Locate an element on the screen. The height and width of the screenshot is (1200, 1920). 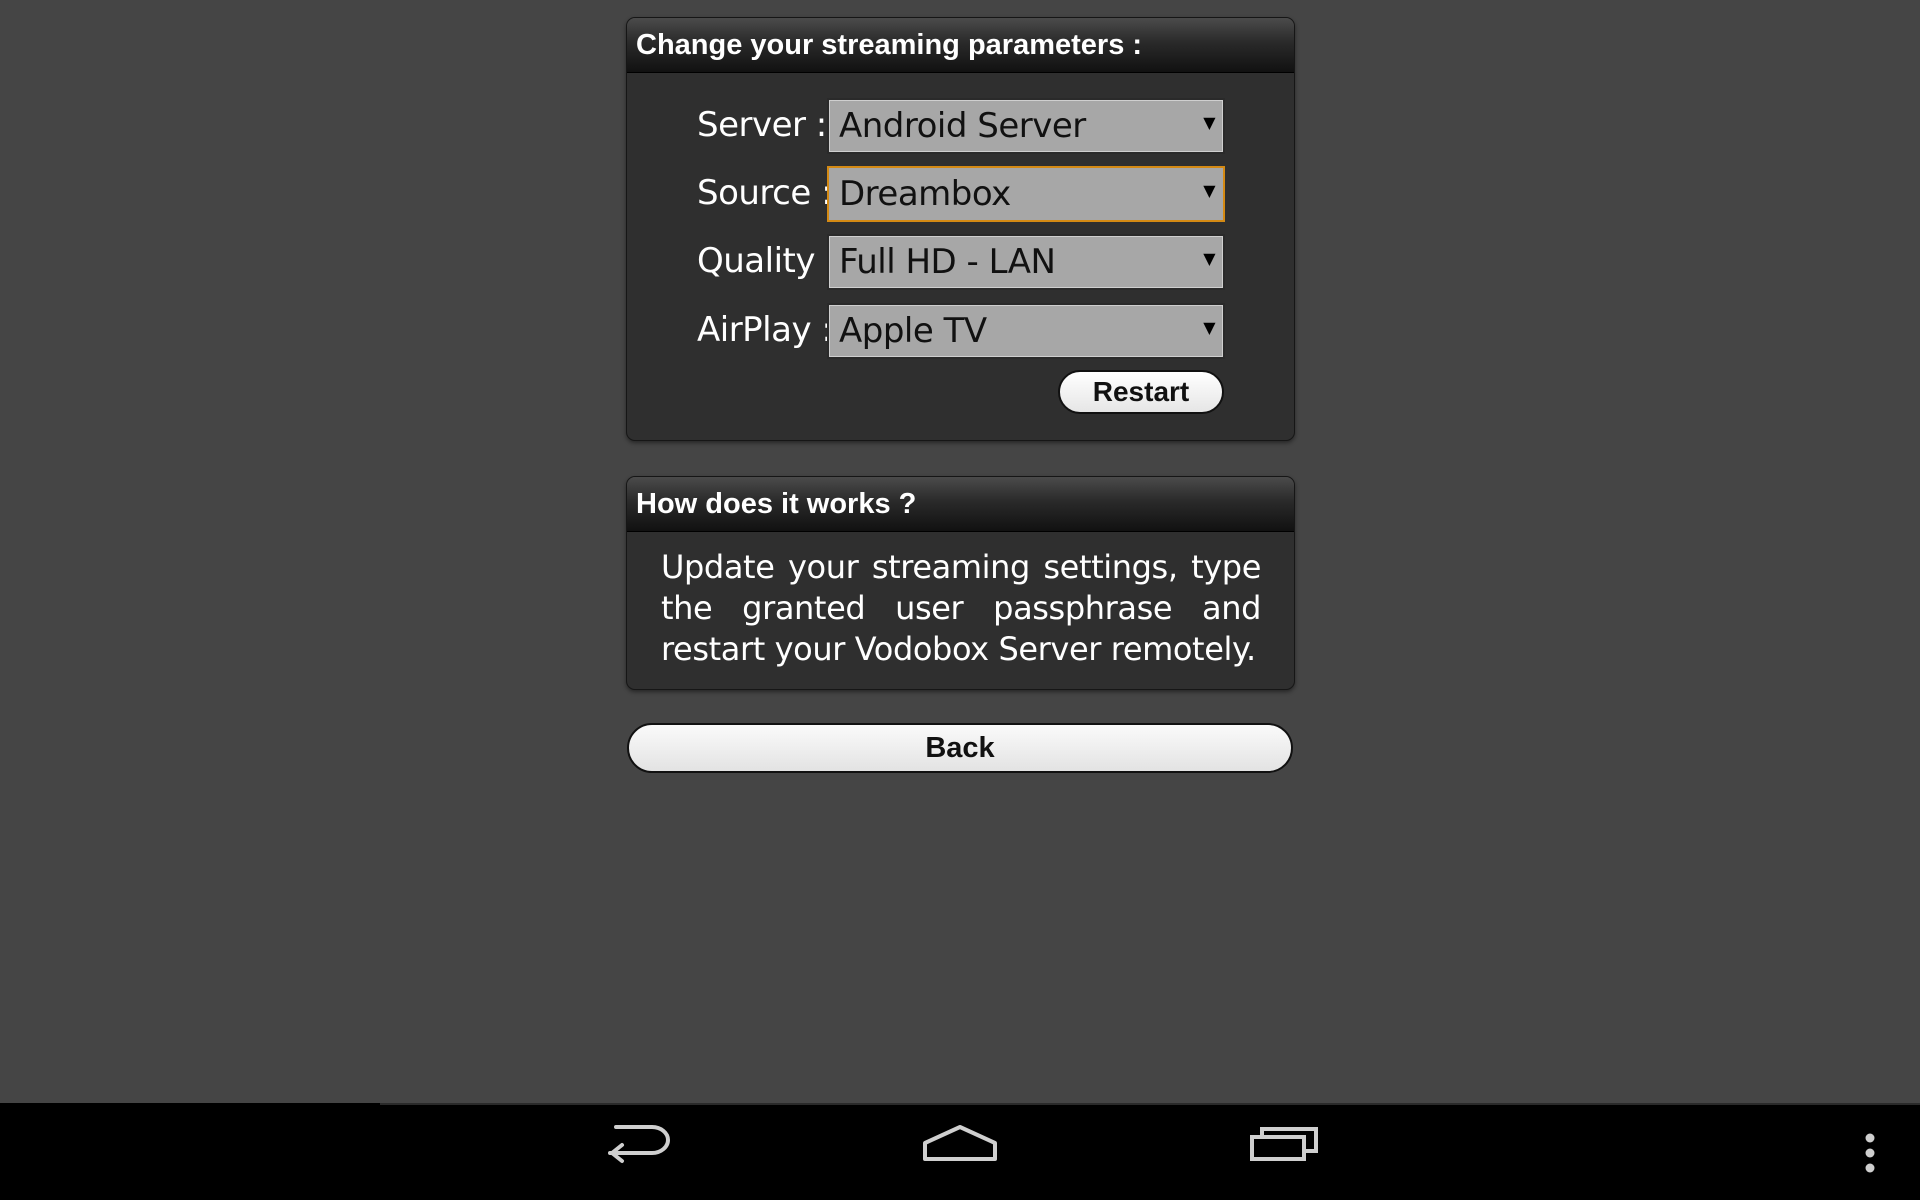
airplay-label: AirPlay : is located at coordinates (765, 330).